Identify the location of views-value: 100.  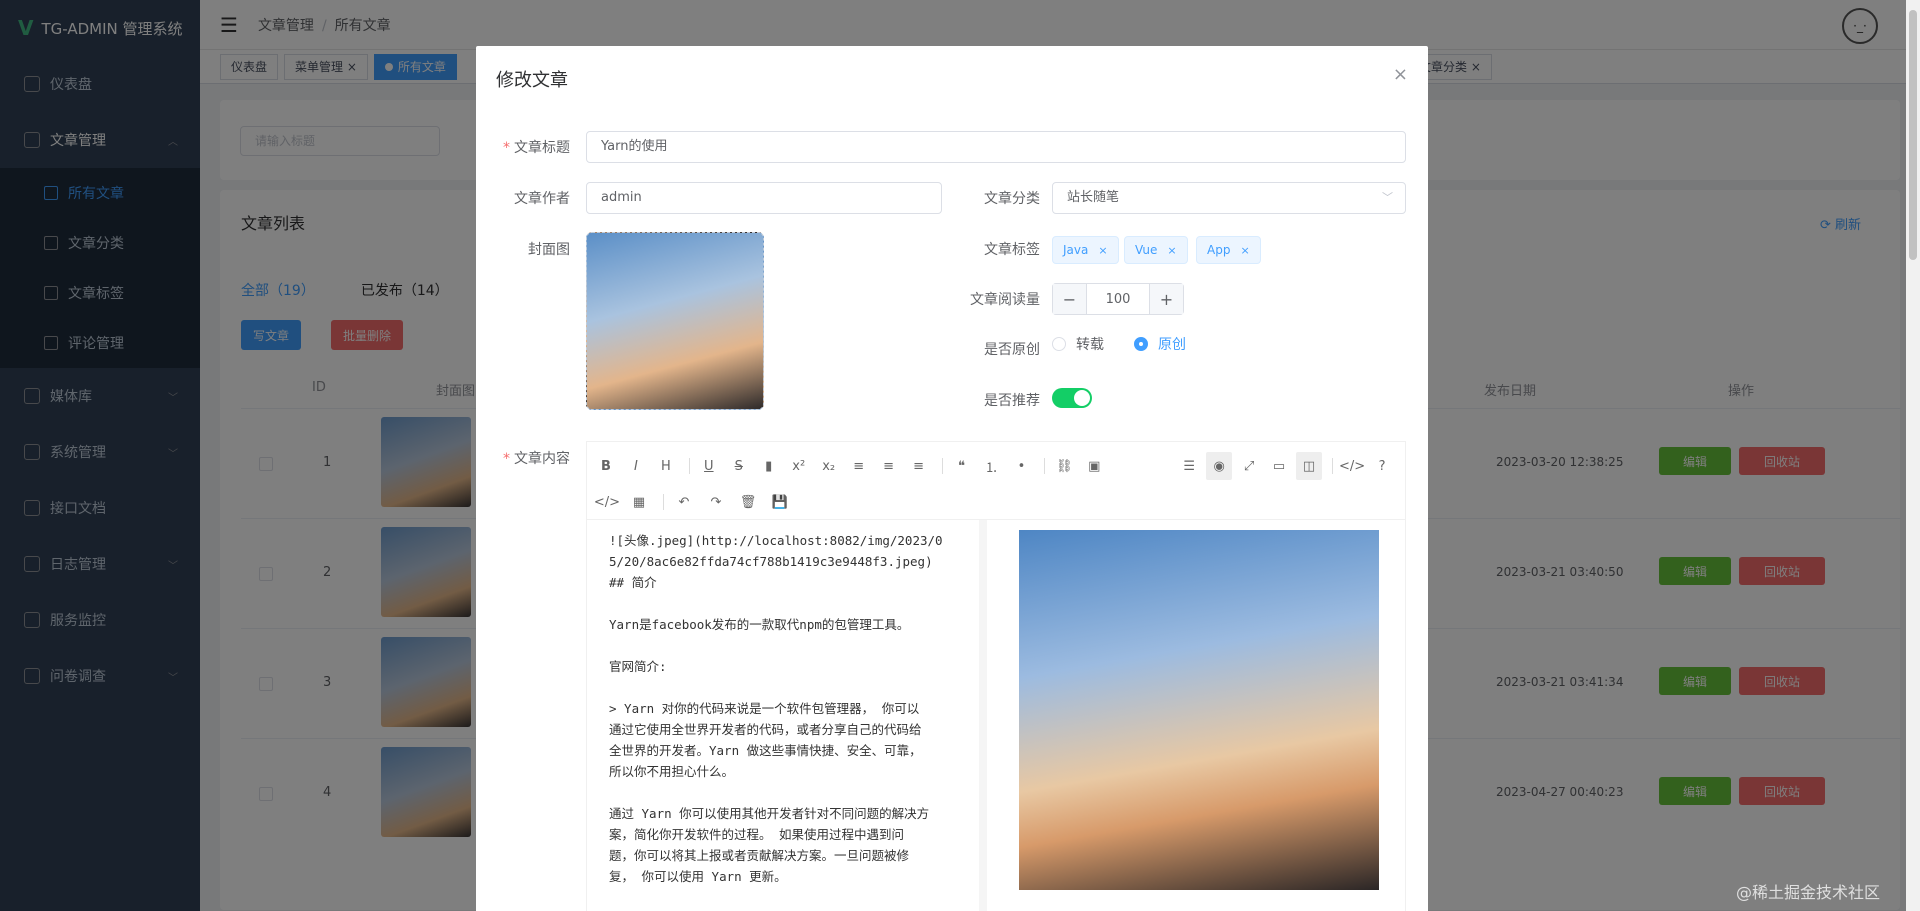
(1118, 299).